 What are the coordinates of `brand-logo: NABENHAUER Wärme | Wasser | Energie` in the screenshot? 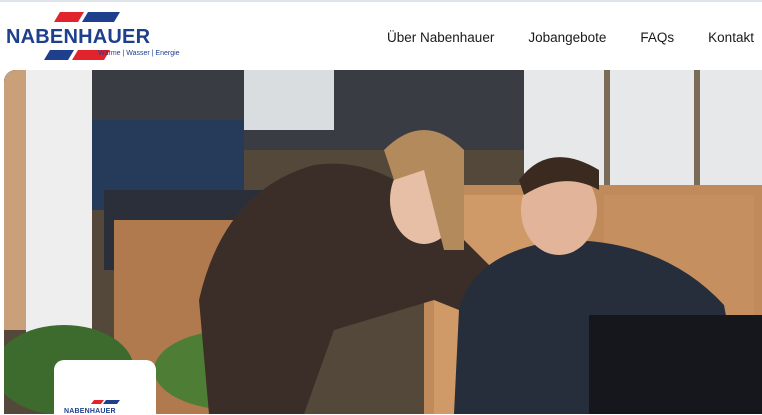 It's located at (93, 38).